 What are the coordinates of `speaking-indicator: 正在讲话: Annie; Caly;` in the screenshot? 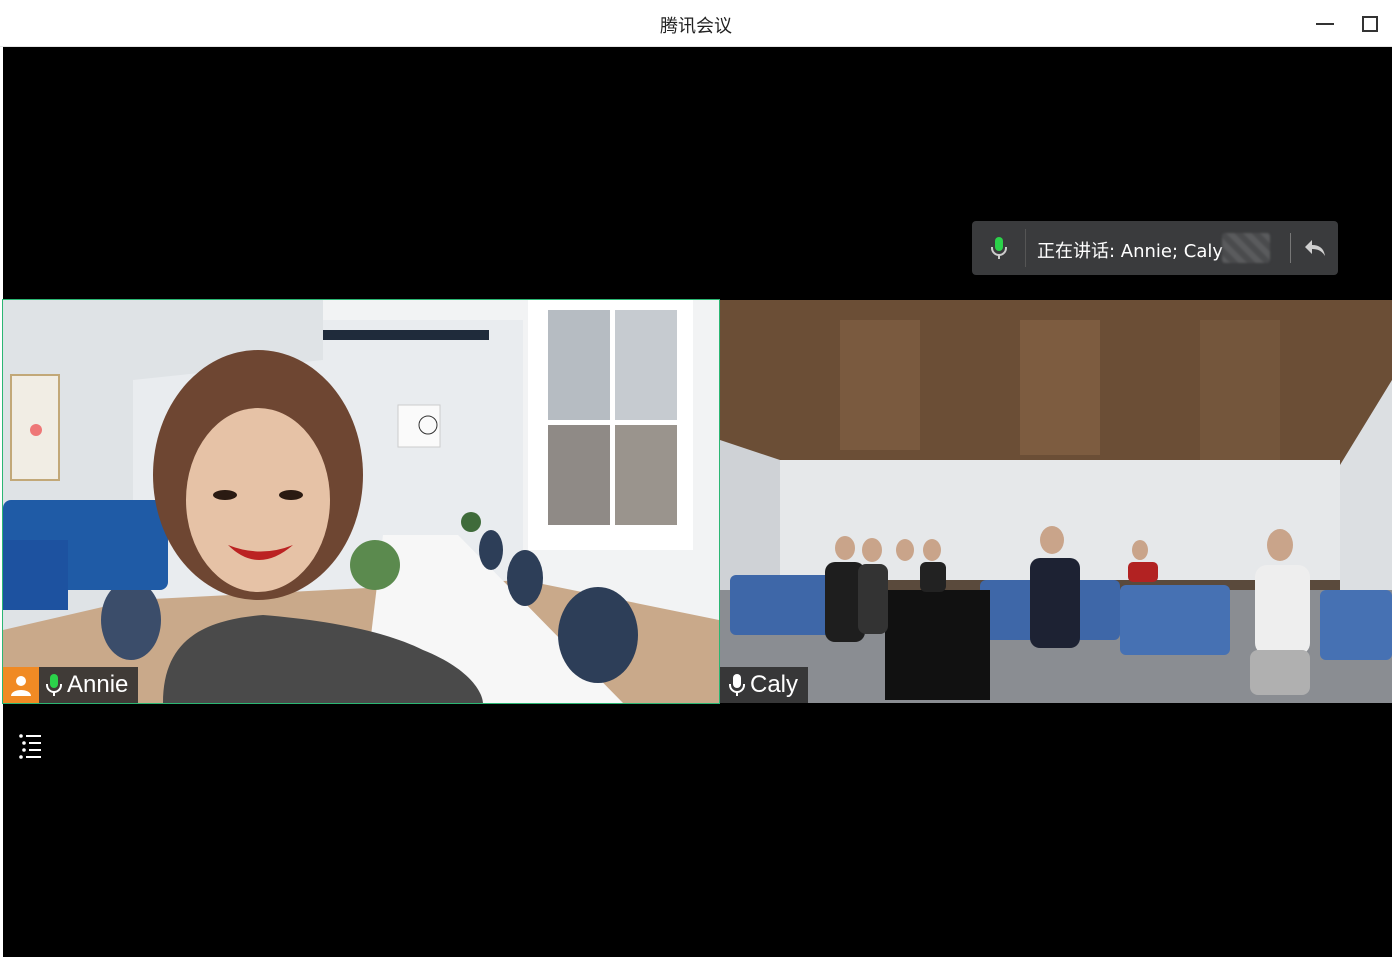 It's located at (1155, 248).